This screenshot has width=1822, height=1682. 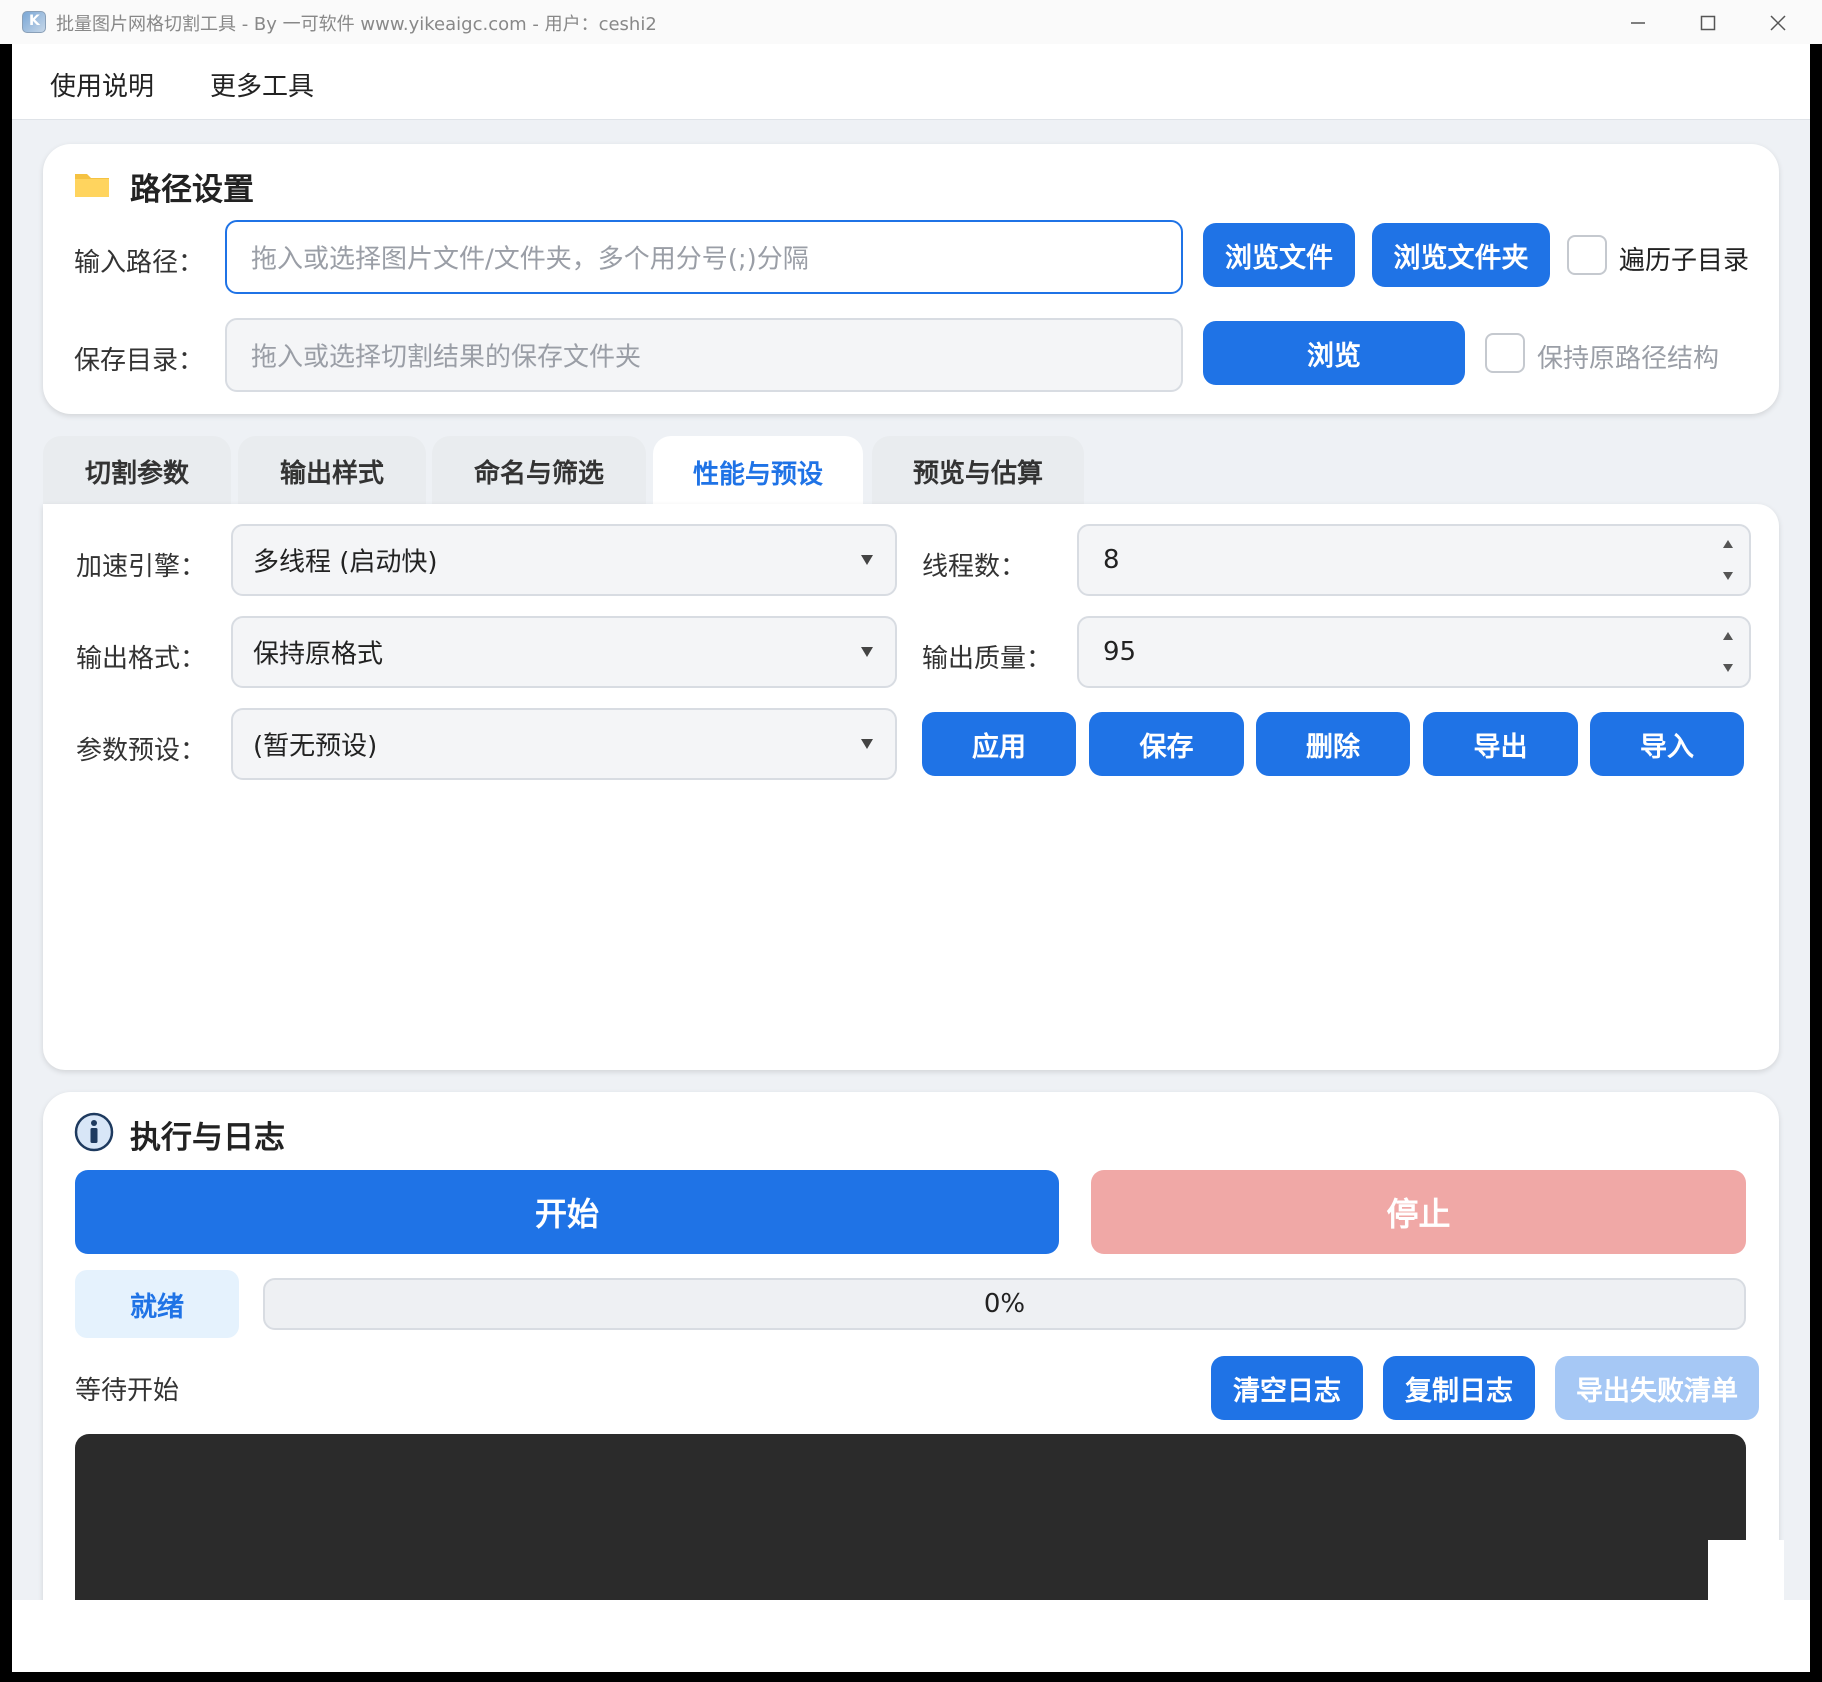 What do you see at coordinates (1166, 744) in the screenshot?
I see `preset-save-button: 保存` at bounding box center [1166, 744].